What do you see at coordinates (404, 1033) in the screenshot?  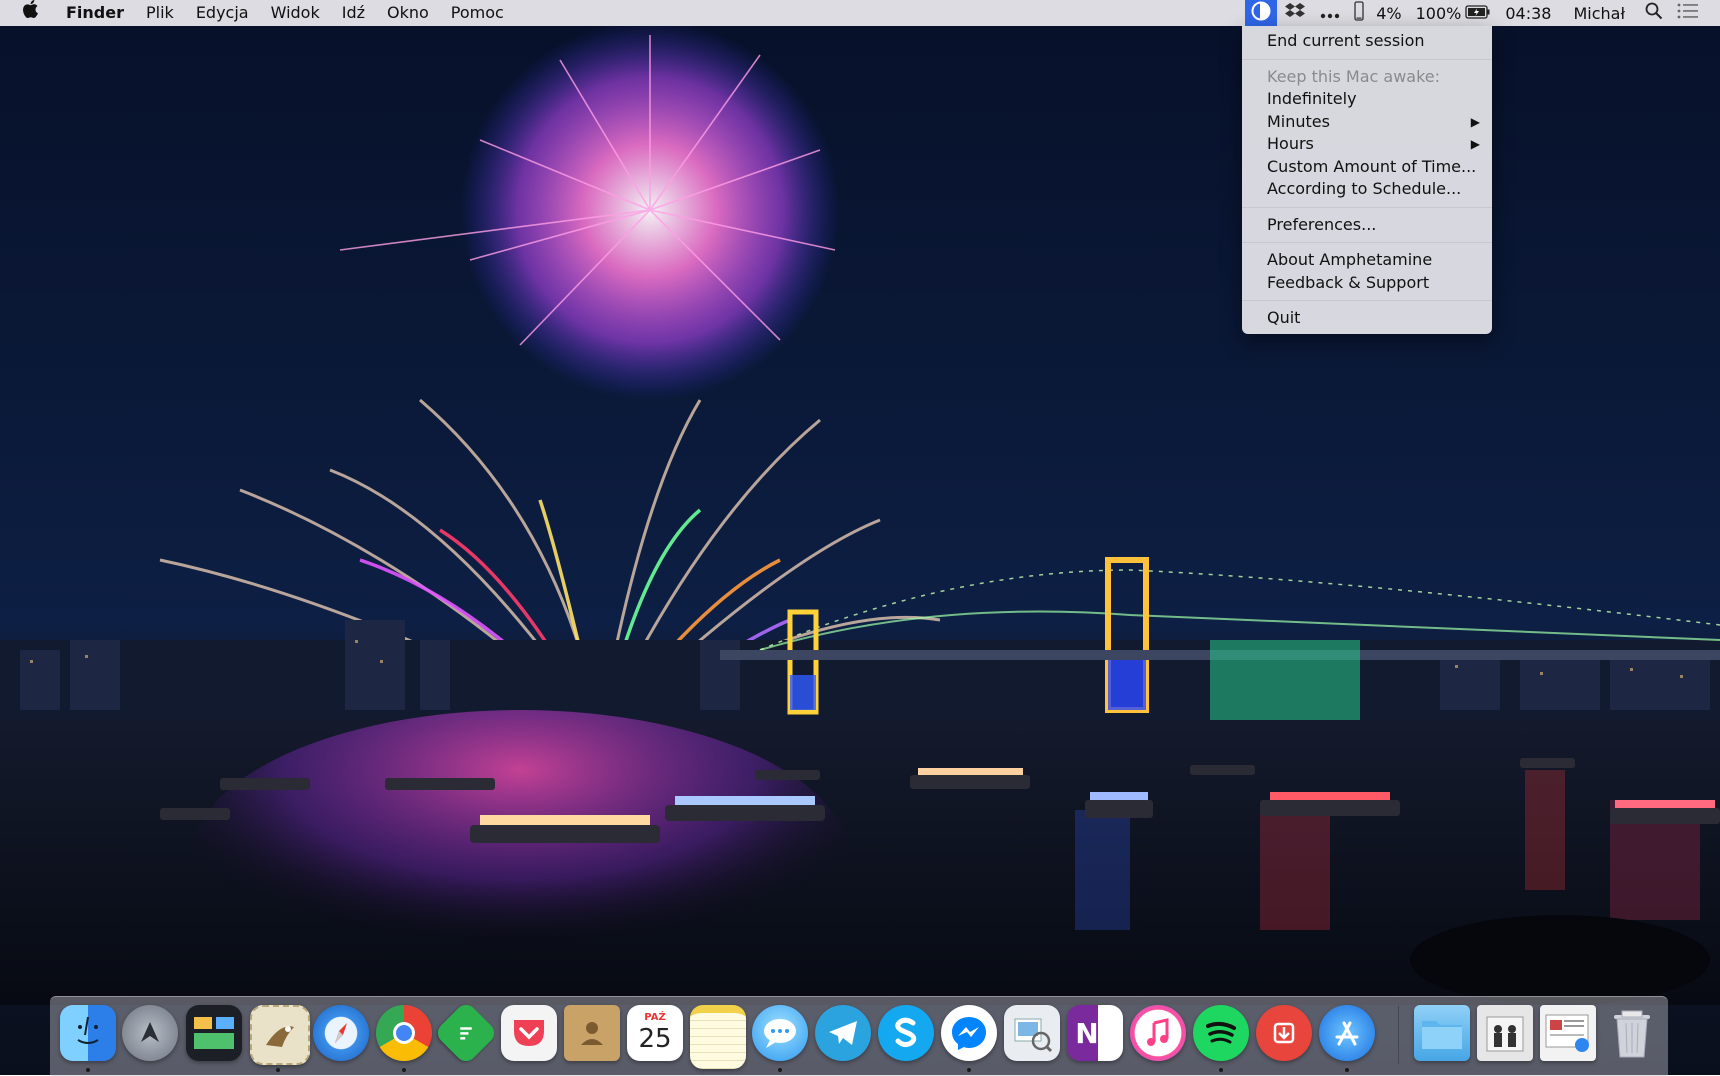 I see `chrome-icon` at bounding box center [404, 1033].